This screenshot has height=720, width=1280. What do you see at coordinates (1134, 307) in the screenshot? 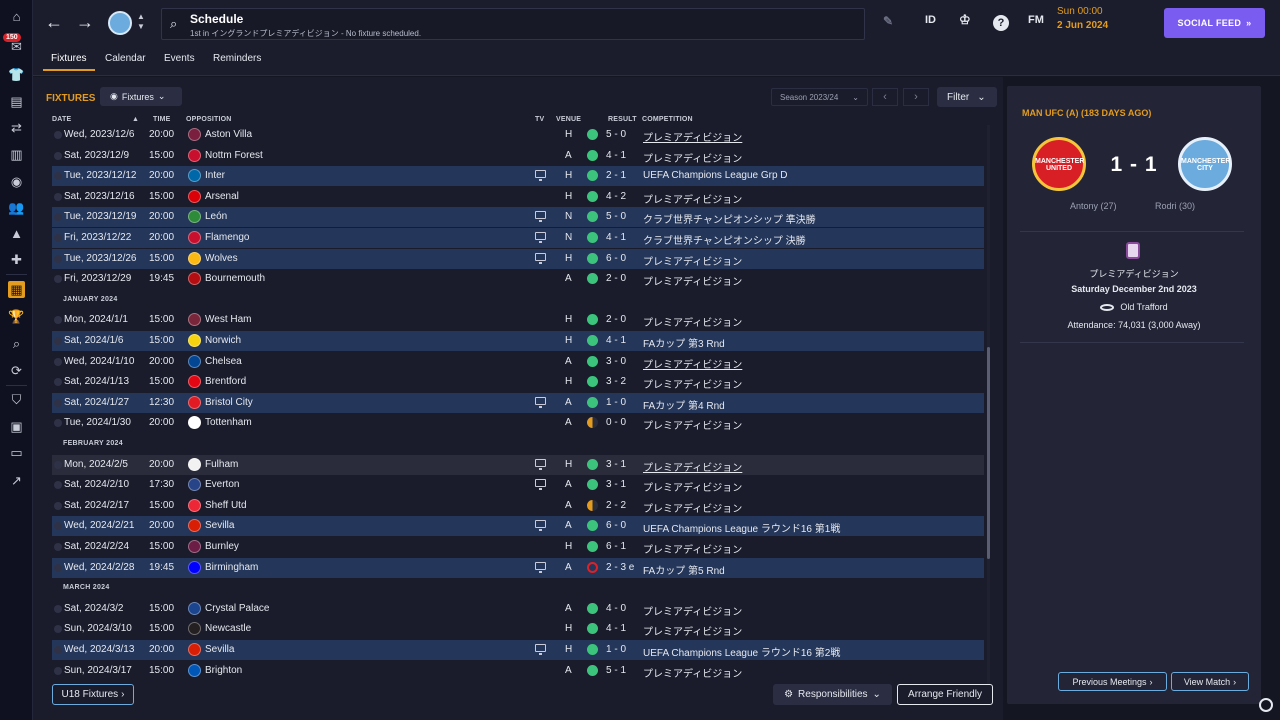
I see `match-stadium: Old Trafford` at bounding box center [1134, 307].